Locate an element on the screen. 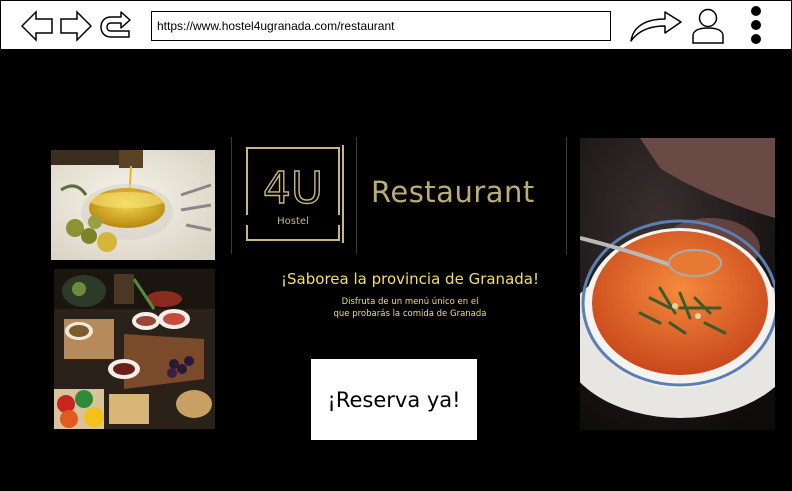  menu-button is located at coordinates (756, 25).